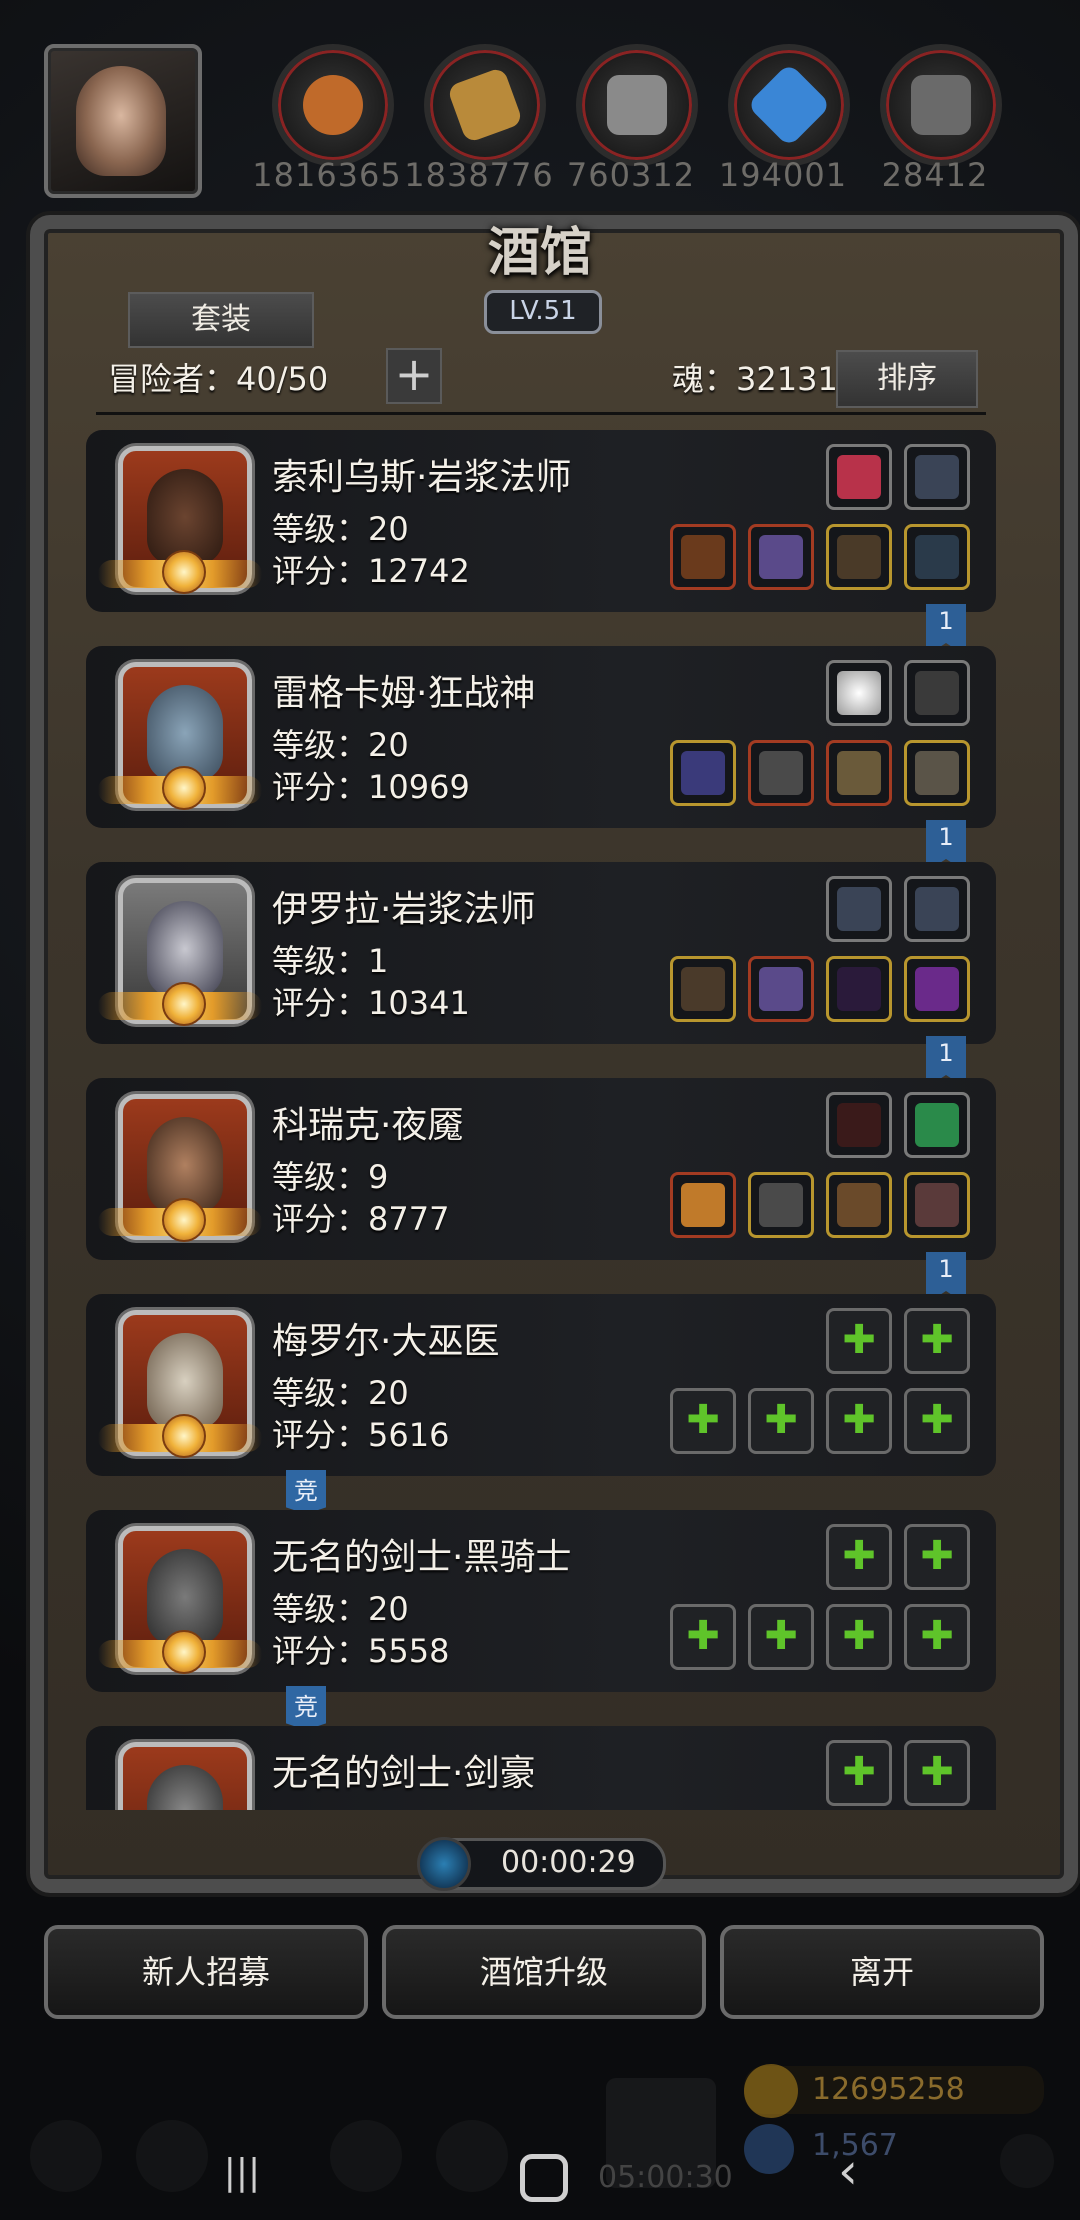  What do you see at coordinates (444, 1864) in the screenshot?
I see `timer-icon` at bounding box center [444, 1864].